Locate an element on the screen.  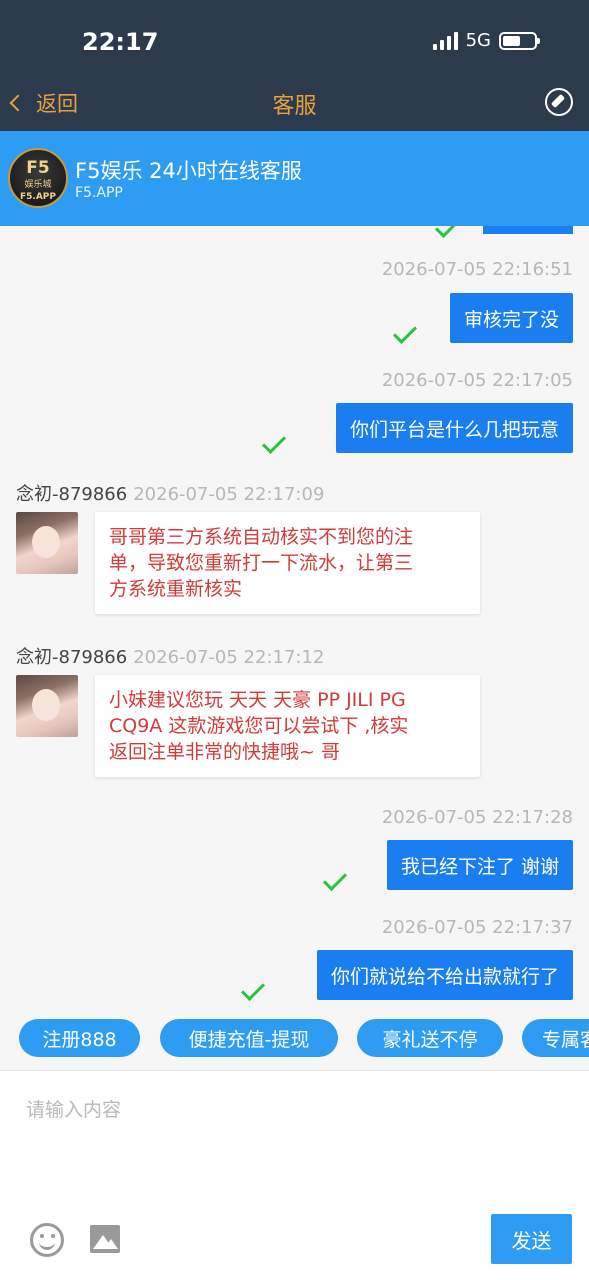
message-line: 返回注单非常的快捷哦~ 哥 is located at coordinates (224, 752).